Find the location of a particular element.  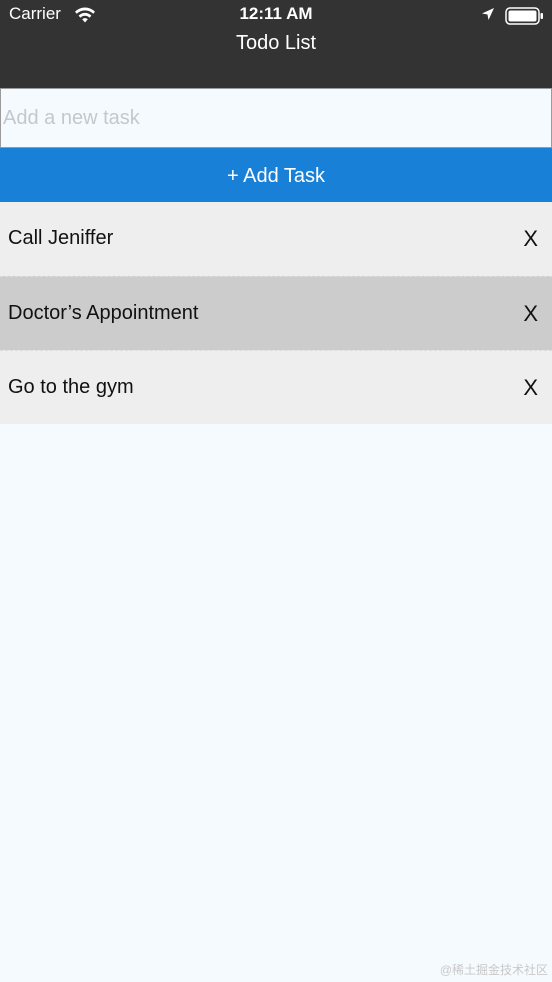

task-item: Doctor’s Appointment X is located at coordinates (276, 313).